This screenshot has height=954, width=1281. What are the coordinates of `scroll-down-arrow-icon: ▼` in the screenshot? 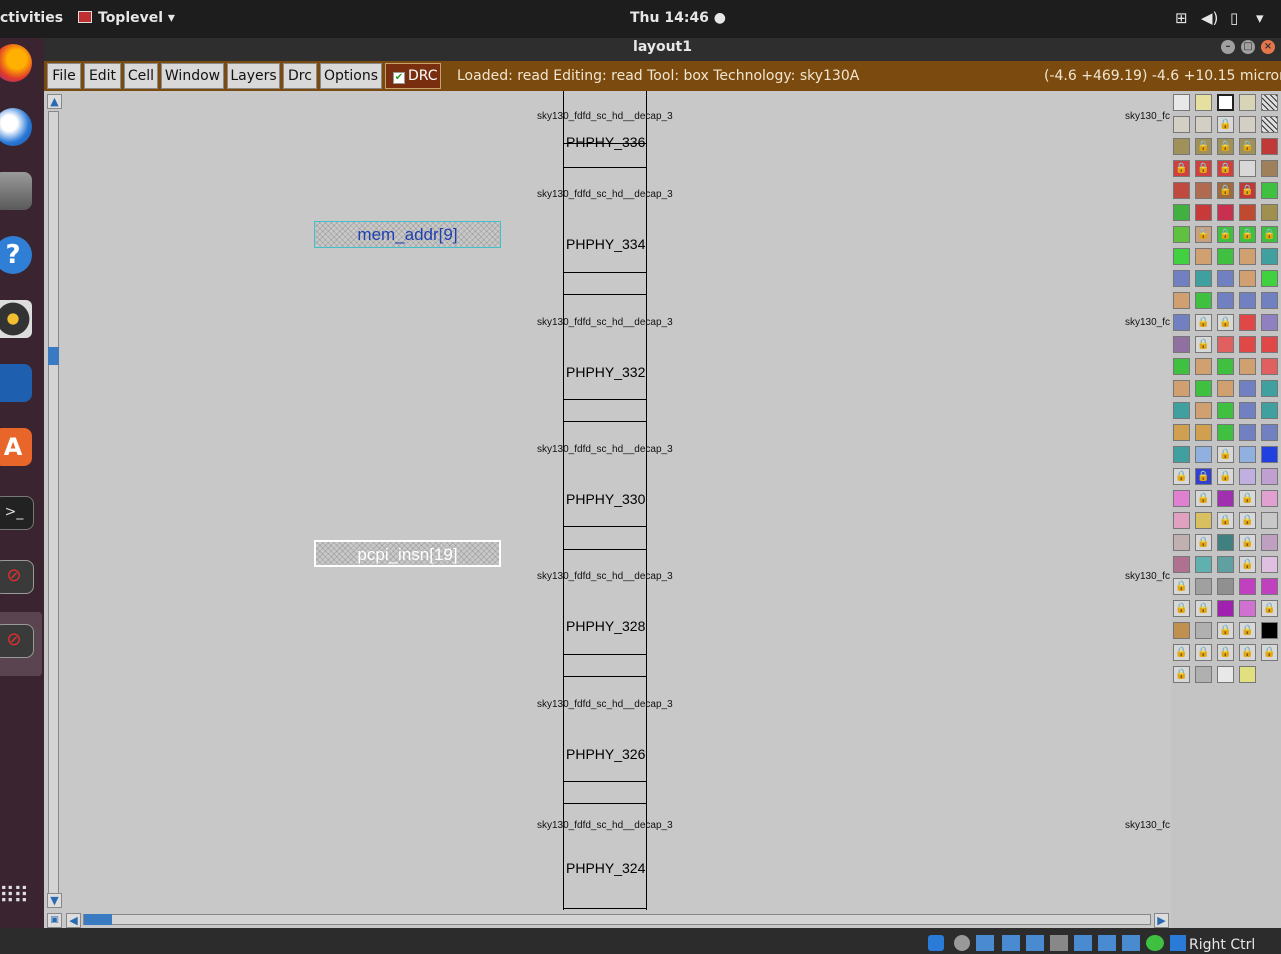 It's located at (54, 900).